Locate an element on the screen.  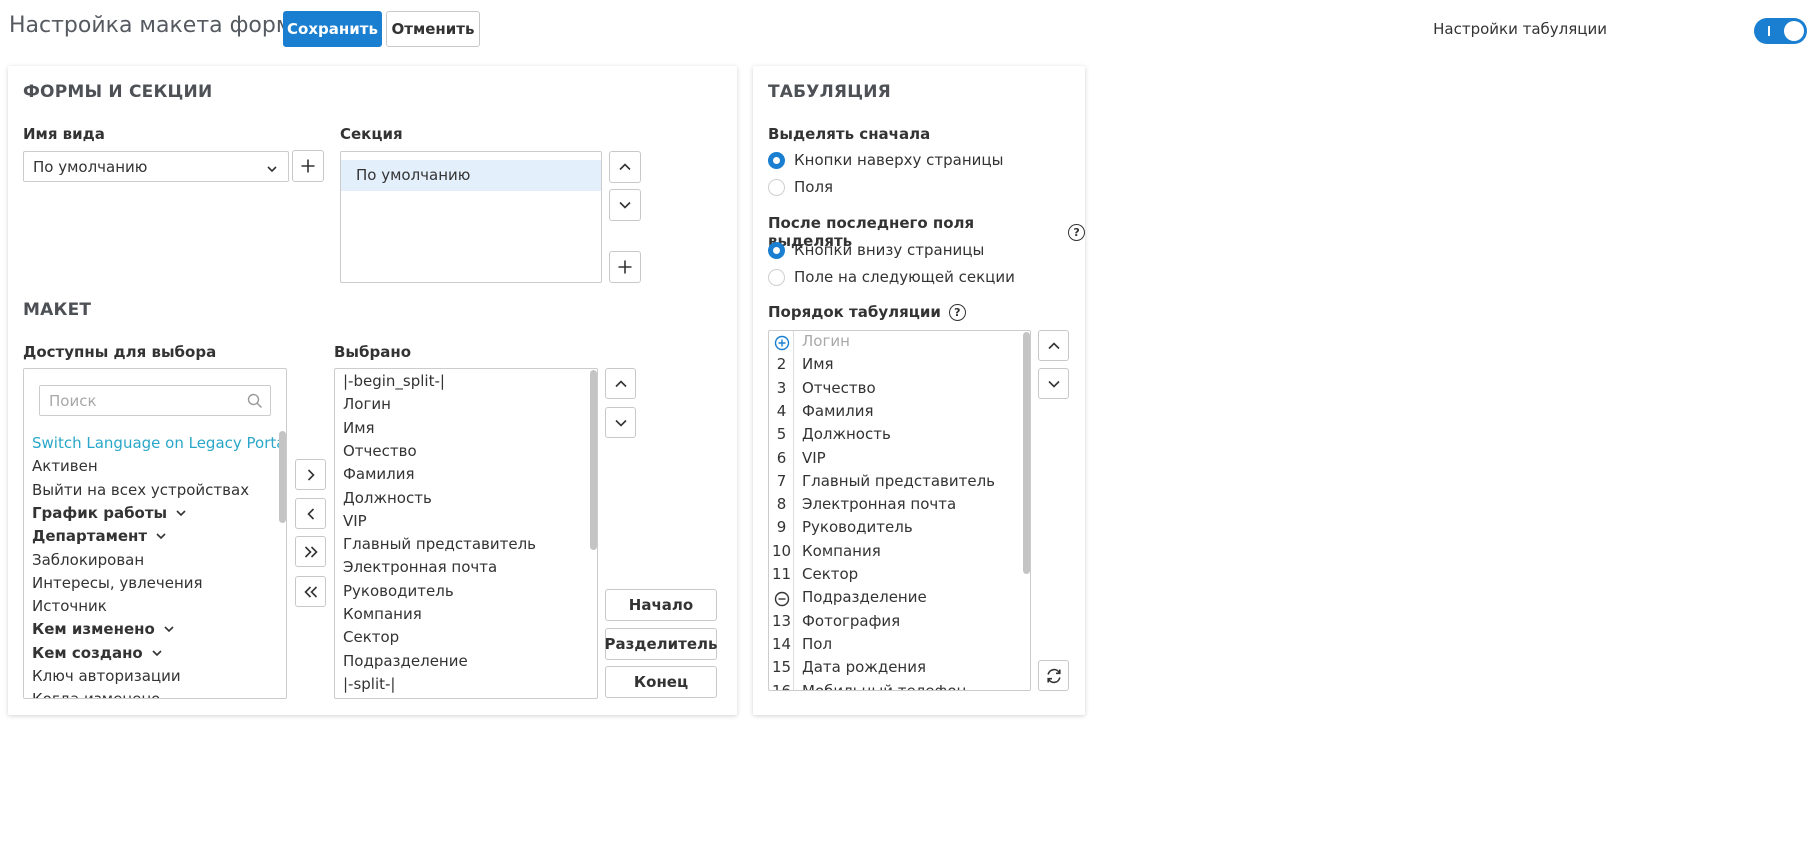
tab-order-item: 14 Пол is located at coordinates (894, 646).